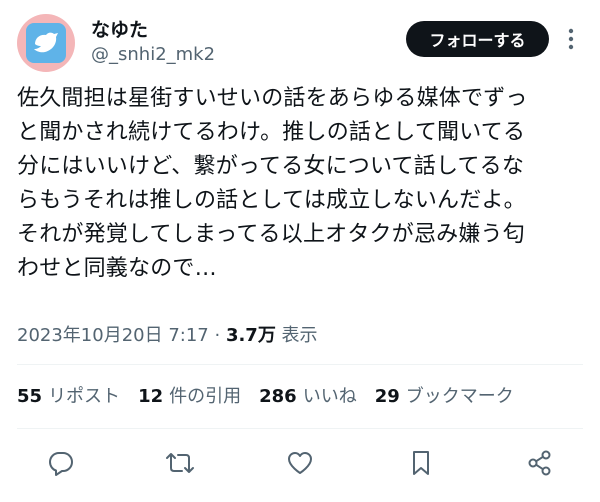 The image size is (600, 502). Describe the element at coordinates (271, 234) in the screenshot. I see `tweet-text-line: それが発覚してしまってる以上オタクが忌み嫌う匂` at that location.